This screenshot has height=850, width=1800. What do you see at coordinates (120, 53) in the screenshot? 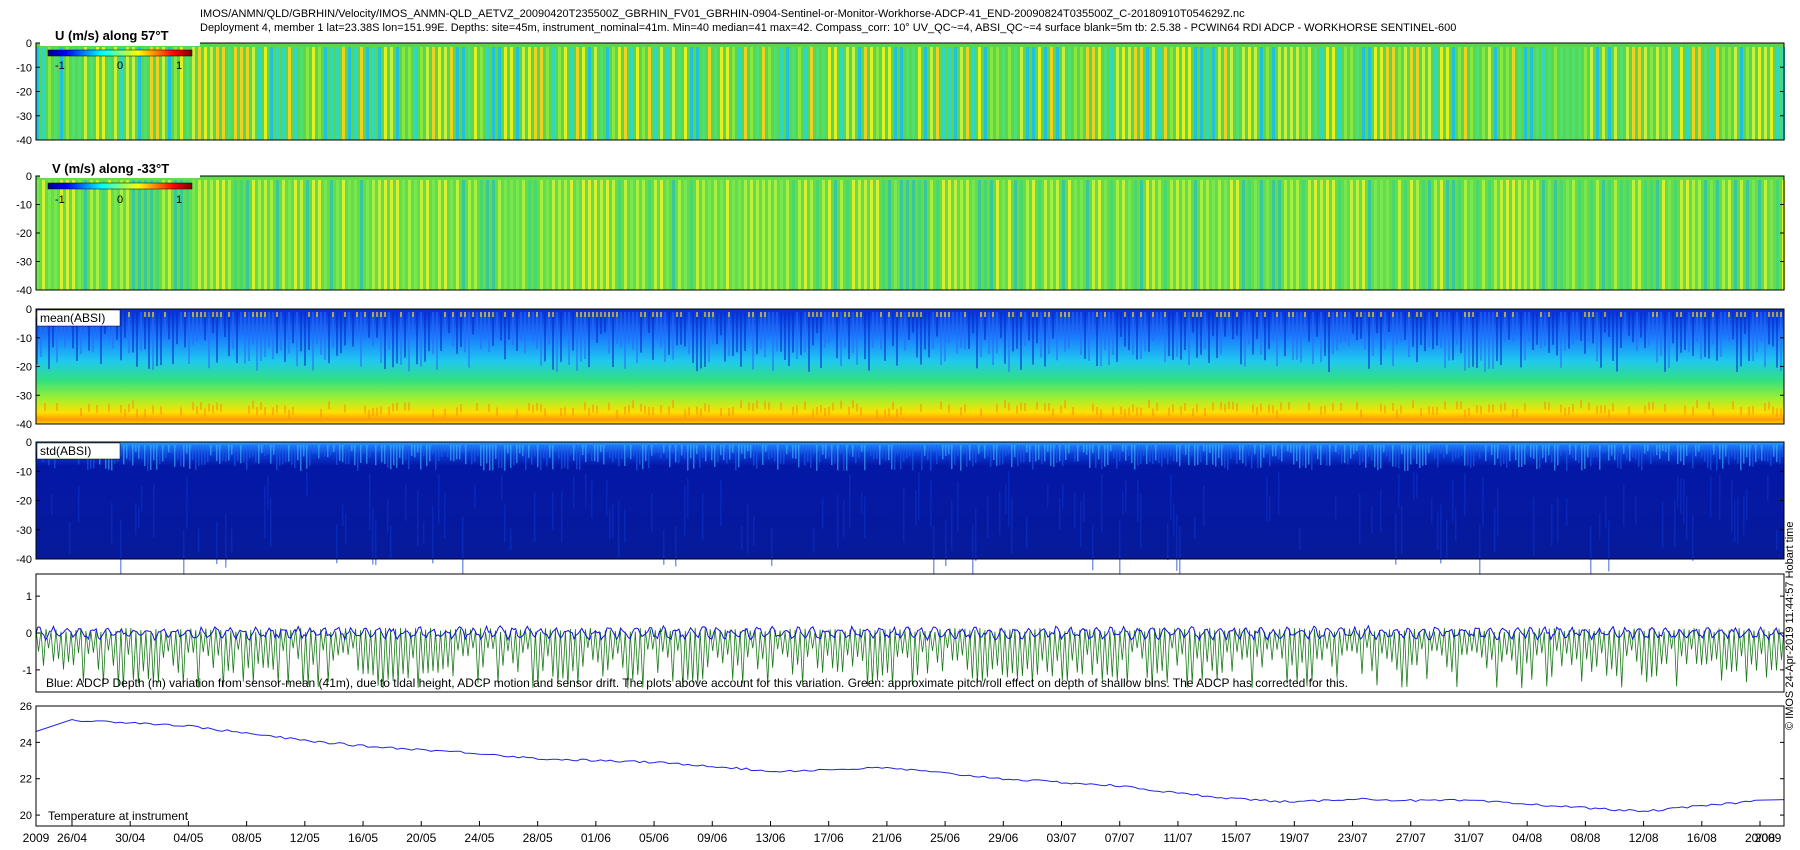
I see `u-colorbar` at bounding box center [120, 53].